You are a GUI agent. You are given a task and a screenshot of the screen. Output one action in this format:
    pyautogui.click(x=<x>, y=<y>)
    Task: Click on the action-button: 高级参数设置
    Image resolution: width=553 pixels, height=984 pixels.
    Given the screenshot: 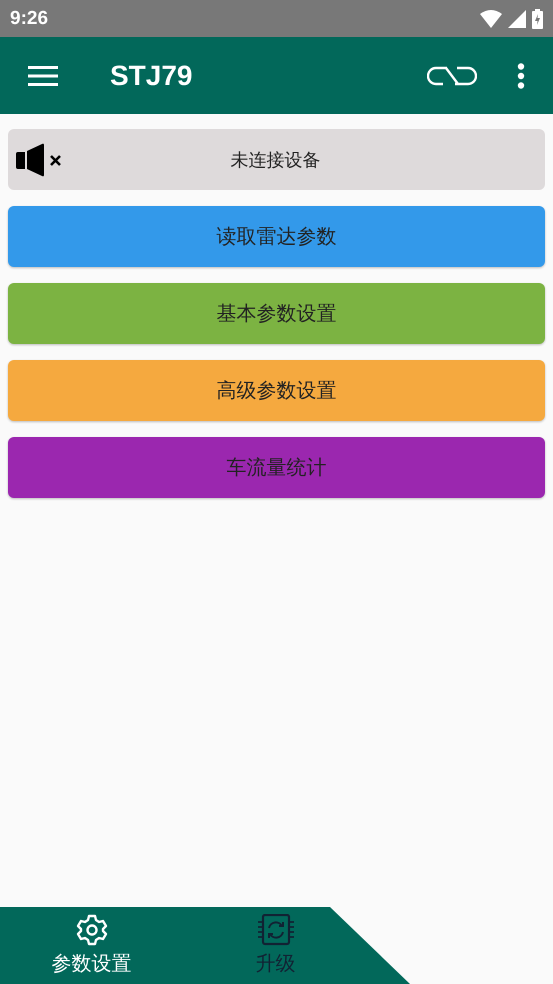 What is the action you would take?
    pyautogui.click(x=276, y=390)
    